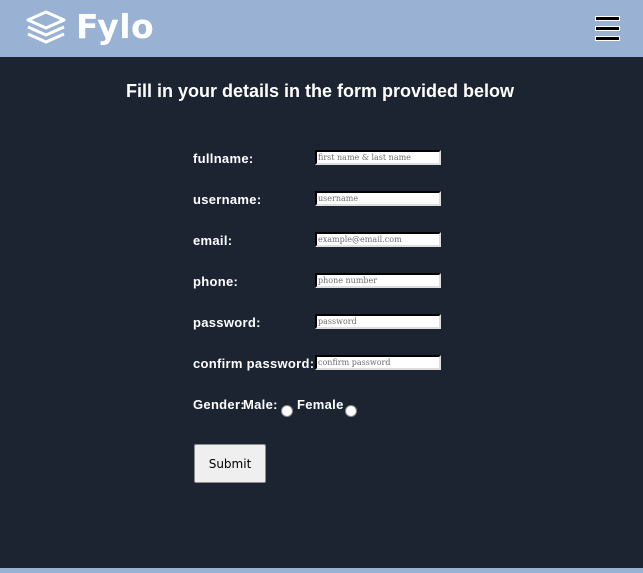  Describe the element at coordinates (260, 404) in the screenshot. I see `male-label: Male:` at that location.